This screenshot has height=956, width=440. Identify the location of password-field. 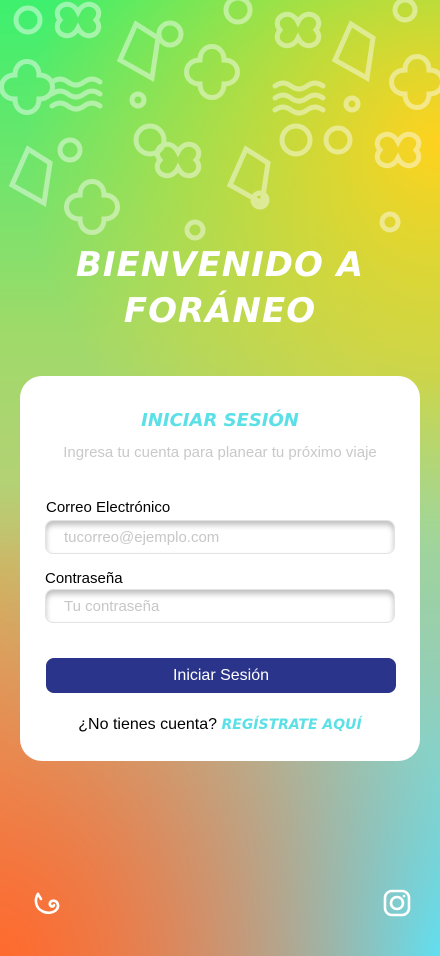
(228, 606).